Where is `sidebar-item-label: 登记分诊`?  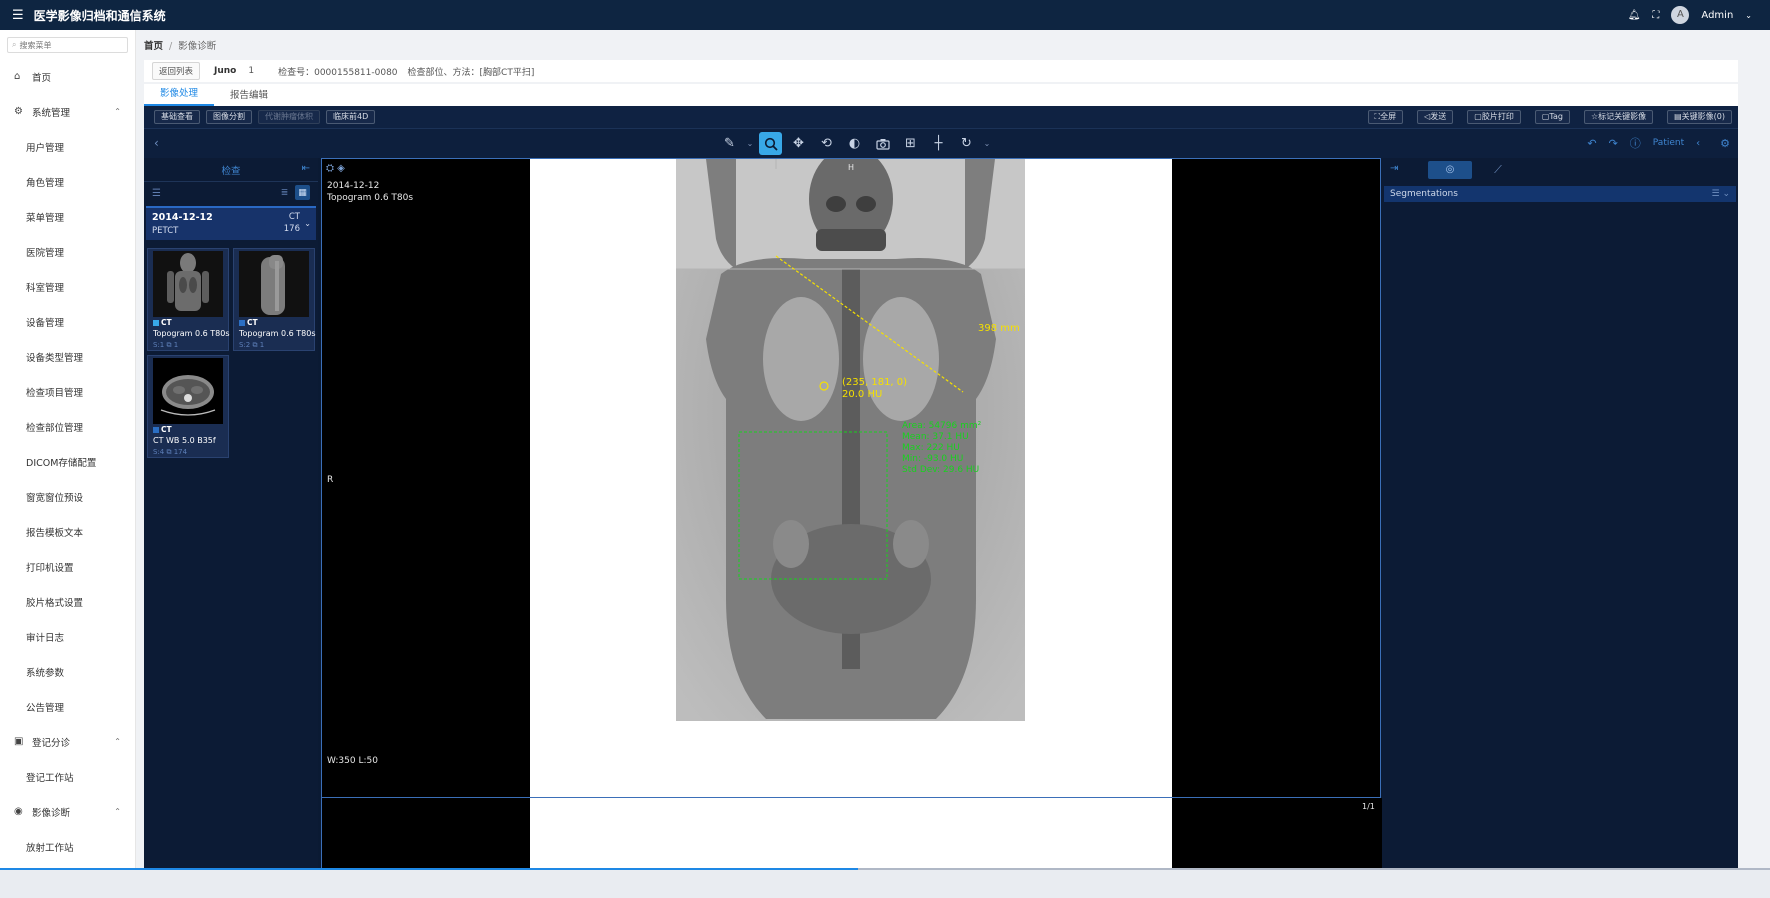
sidebar-item-label: 登记分诊 is located at coordinates (51, 743).